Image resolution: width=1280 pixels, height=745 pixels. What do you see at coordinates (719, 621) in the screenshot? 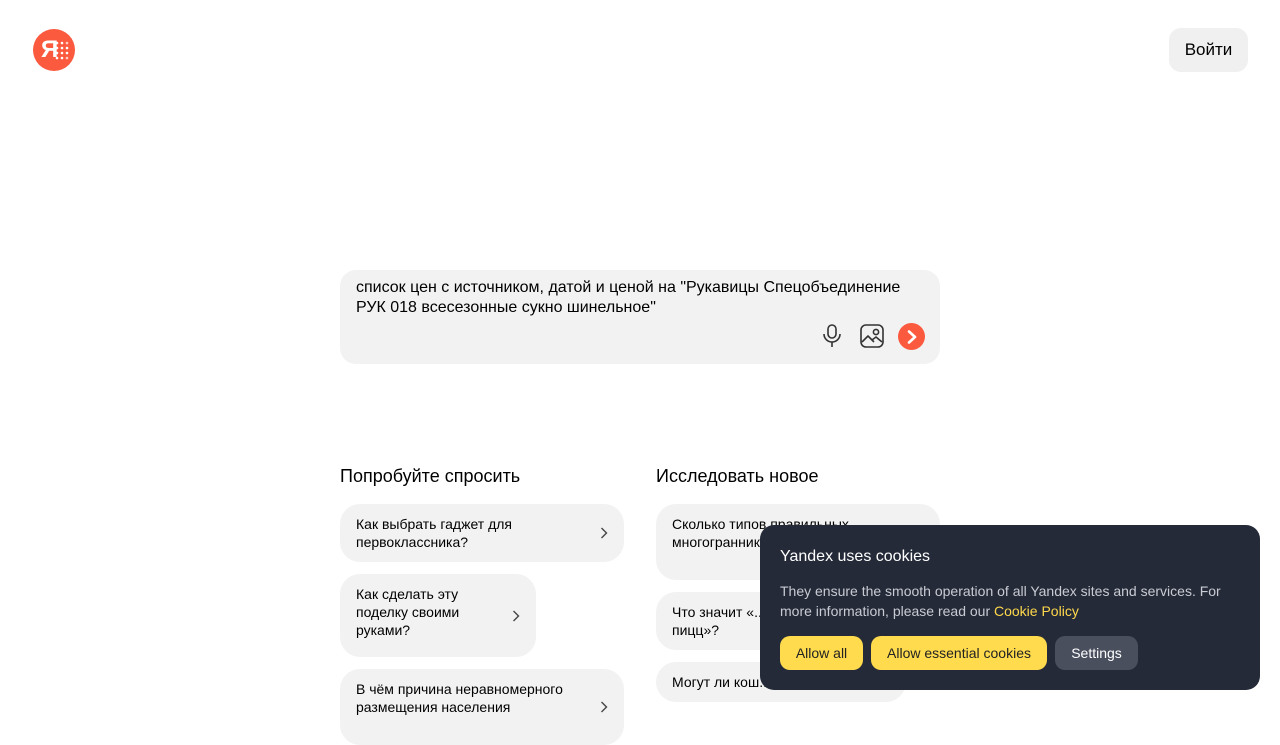
I see `explore-label: Что значит «... пицц»?` at bounding box center [719, 621].